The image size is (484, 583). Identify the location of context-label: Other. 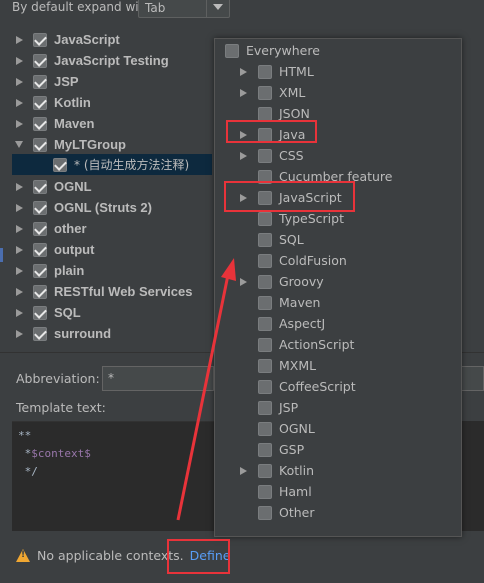
(297, 512).